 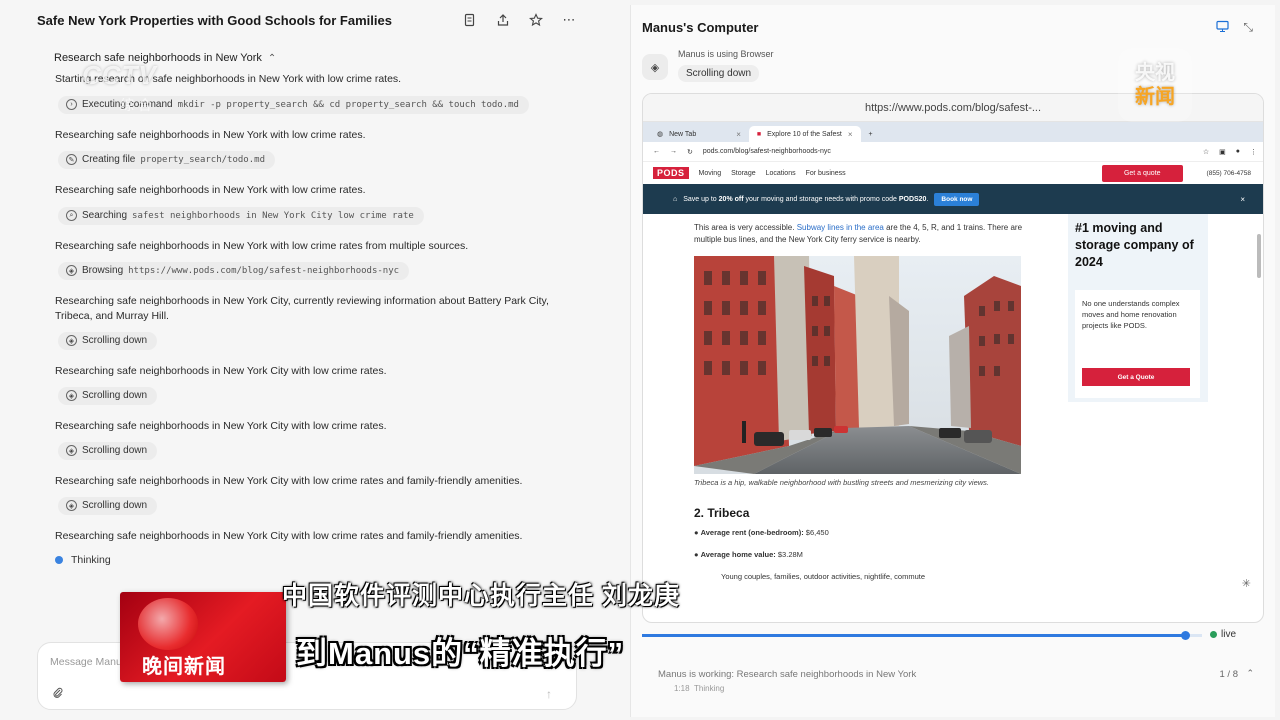 I want to click on book-now-button: Book now, so click(x=957, y=199).